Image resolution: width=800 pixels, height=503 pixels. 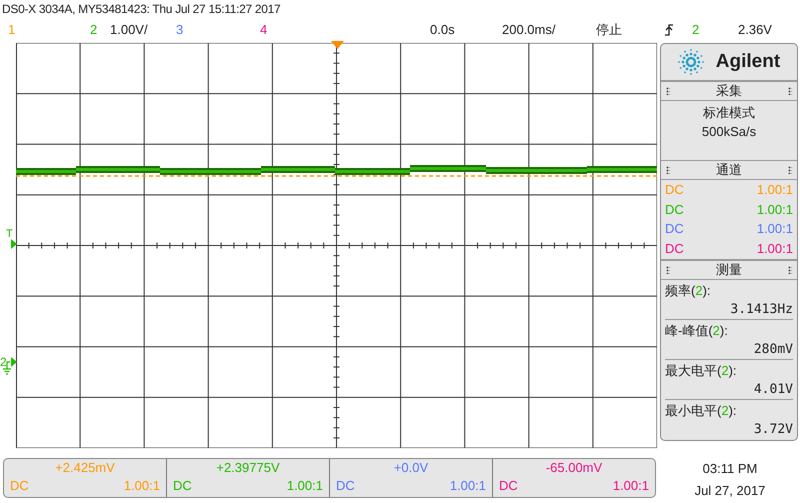 What do you see at coordinates (761, 310) in the screenshot?
I see `measurement-value: 3.1413Hz` at bounding box center [761, 310].